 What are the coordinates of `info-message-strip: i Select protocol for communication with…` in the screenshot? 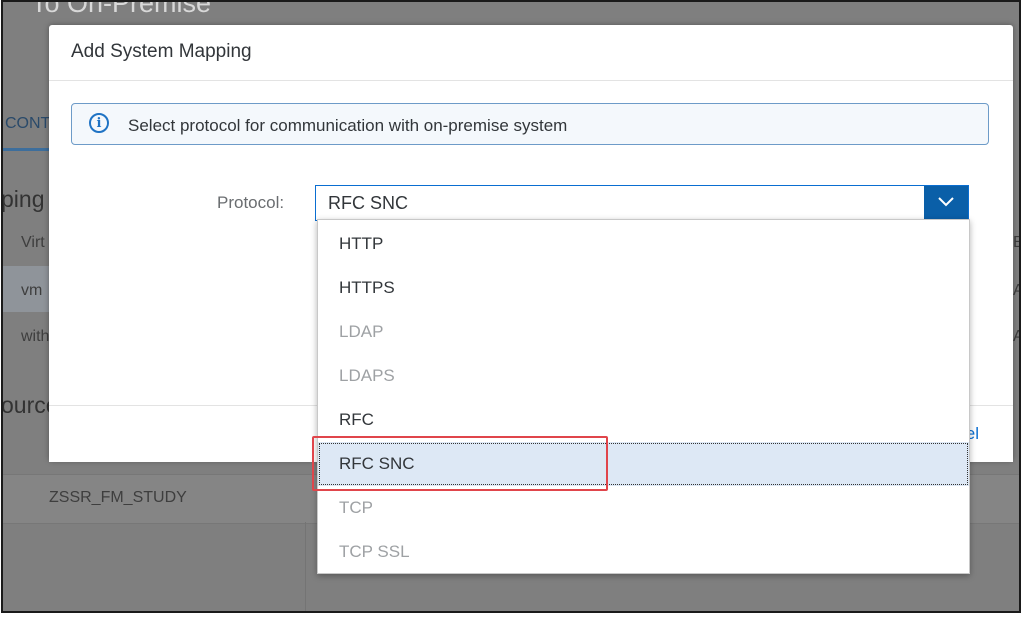 It's located at (530, 124).